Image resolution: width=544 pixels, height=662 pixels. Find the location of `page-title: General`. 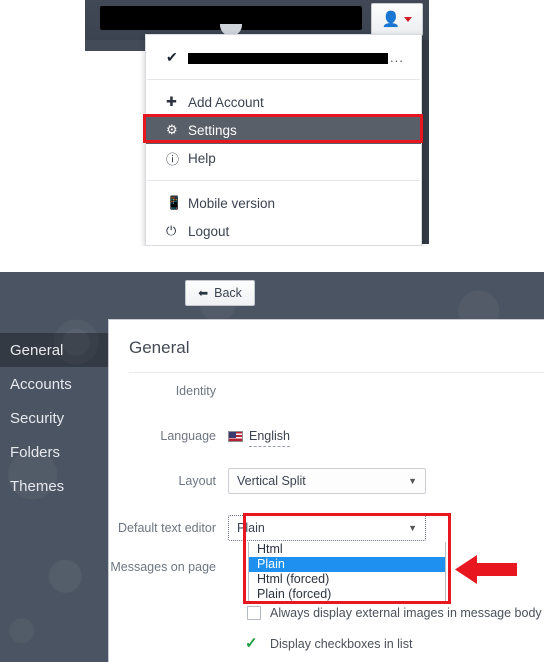

page-title: General is located at coordinates (159, 347).